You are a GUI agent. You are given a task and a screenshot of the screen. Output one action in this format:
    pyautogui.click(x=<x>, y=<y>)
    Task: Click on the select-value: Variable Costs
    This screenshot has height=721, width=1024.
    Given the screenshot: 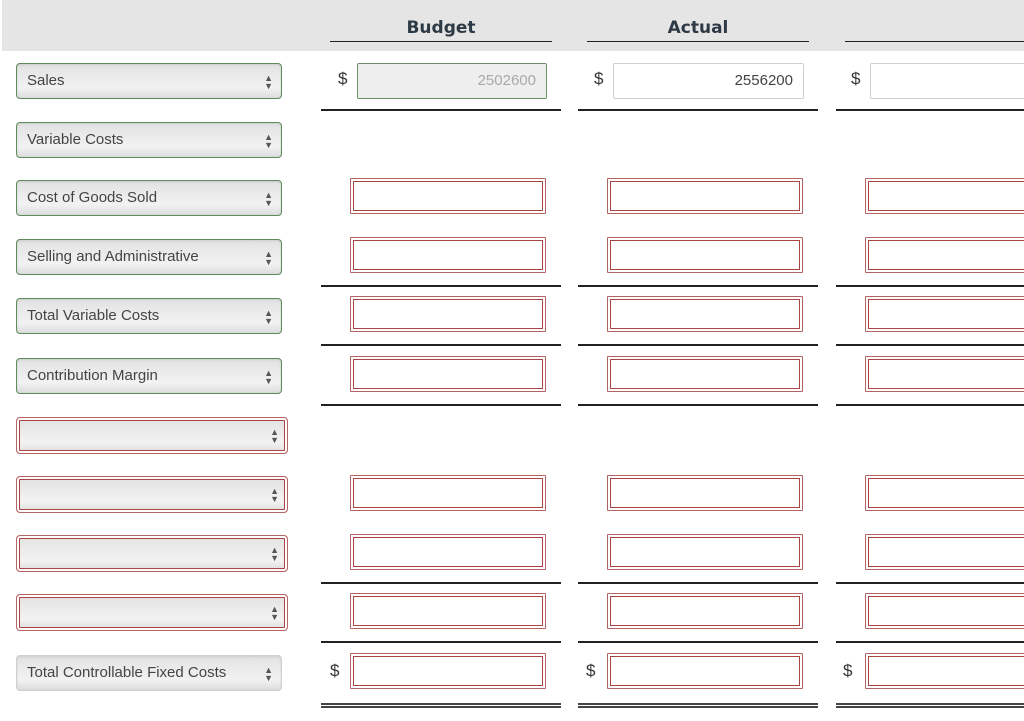 What is the action you would take?
    pyautogui.click(x=75, y=139)
    